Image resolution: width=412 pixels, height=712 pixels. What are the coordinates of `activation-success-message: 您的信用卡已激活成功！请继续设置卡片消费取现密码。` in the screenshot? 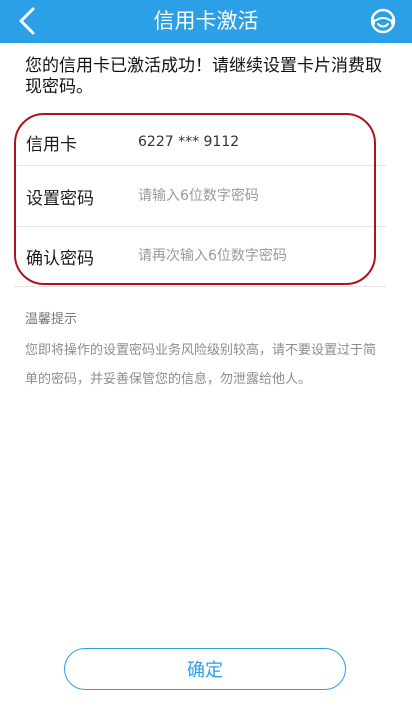 It's located at (203, 76).